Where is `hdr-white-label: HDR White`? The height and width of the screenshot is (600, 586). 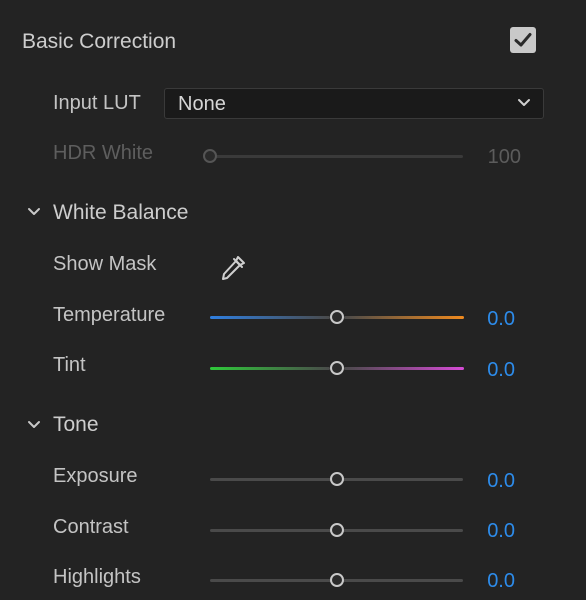 hdr-white-label: HDR White is located at coordinates (103, 153).